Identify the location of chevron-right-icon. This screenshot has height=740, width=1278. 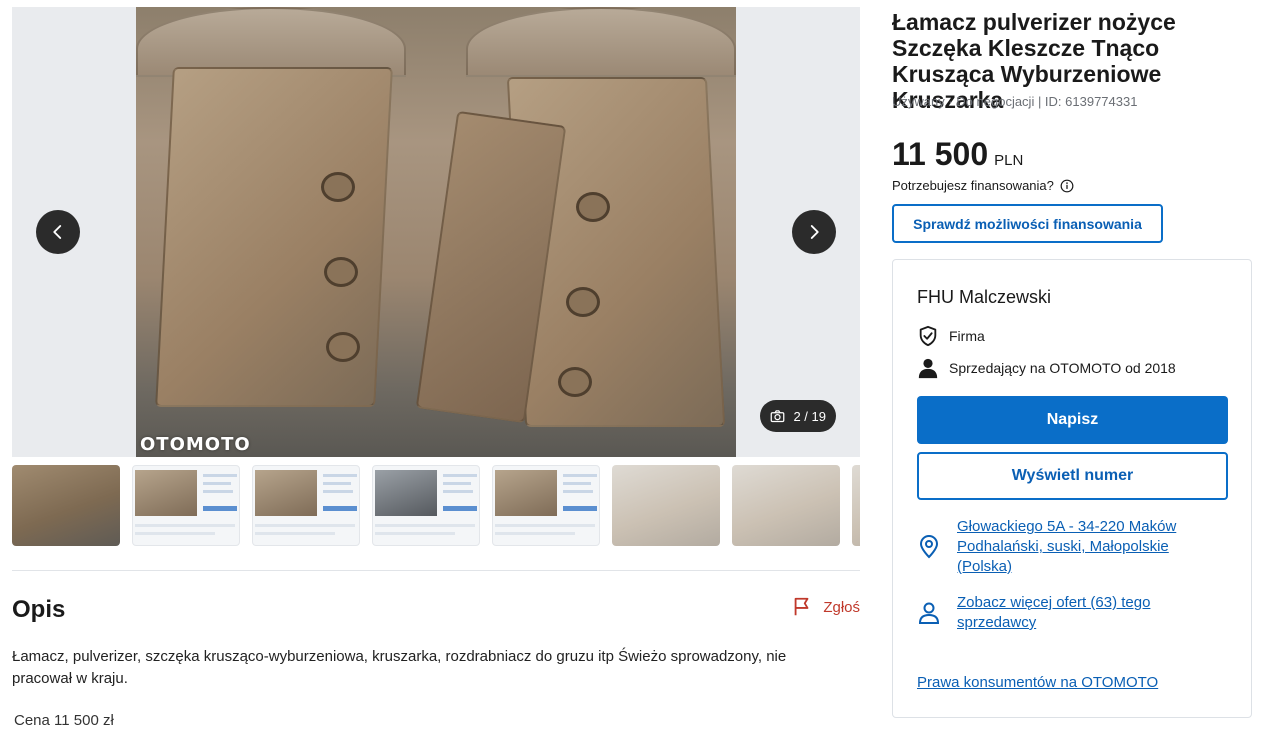
(814, 232).